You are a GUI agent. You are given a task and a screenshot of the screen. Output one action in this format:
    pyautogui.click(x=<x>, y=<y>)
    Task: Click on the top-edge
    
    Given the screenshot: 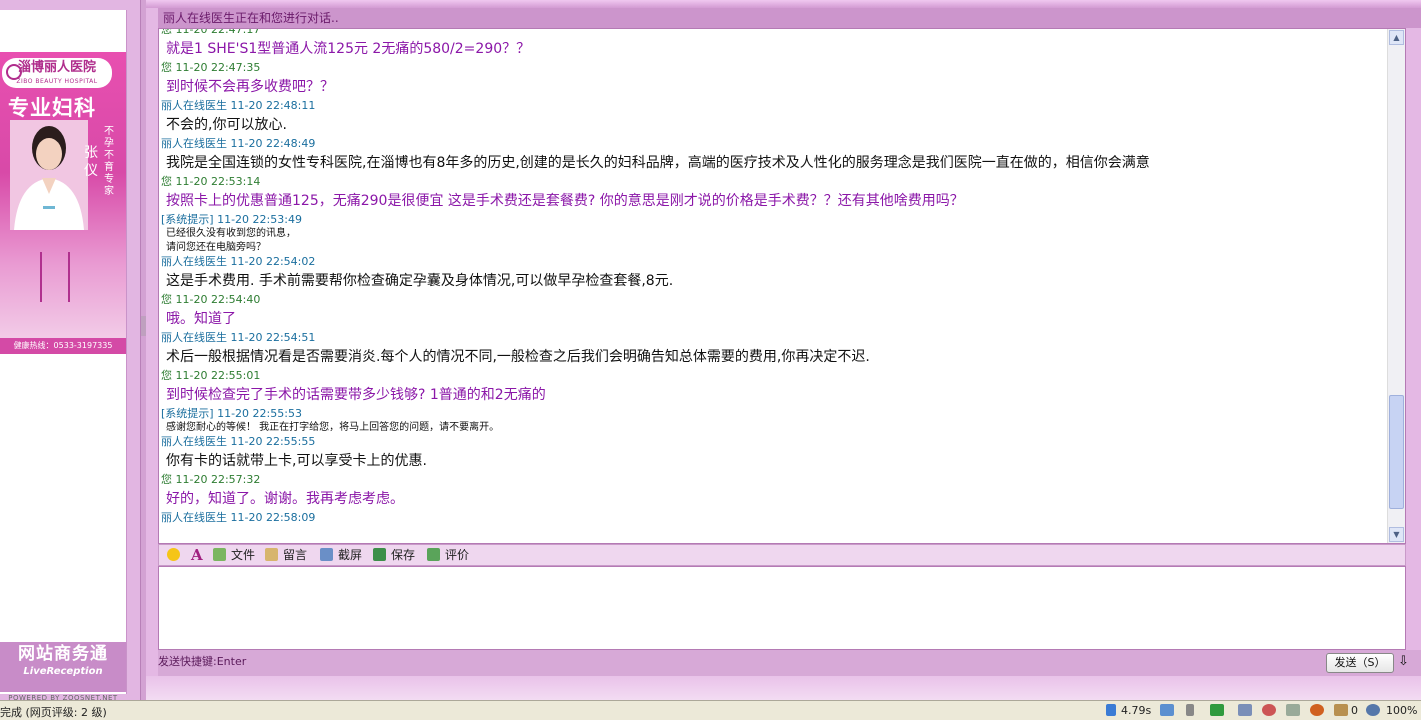 What is the action you would take?
    pyautogui.click(x=783, y=4)
    